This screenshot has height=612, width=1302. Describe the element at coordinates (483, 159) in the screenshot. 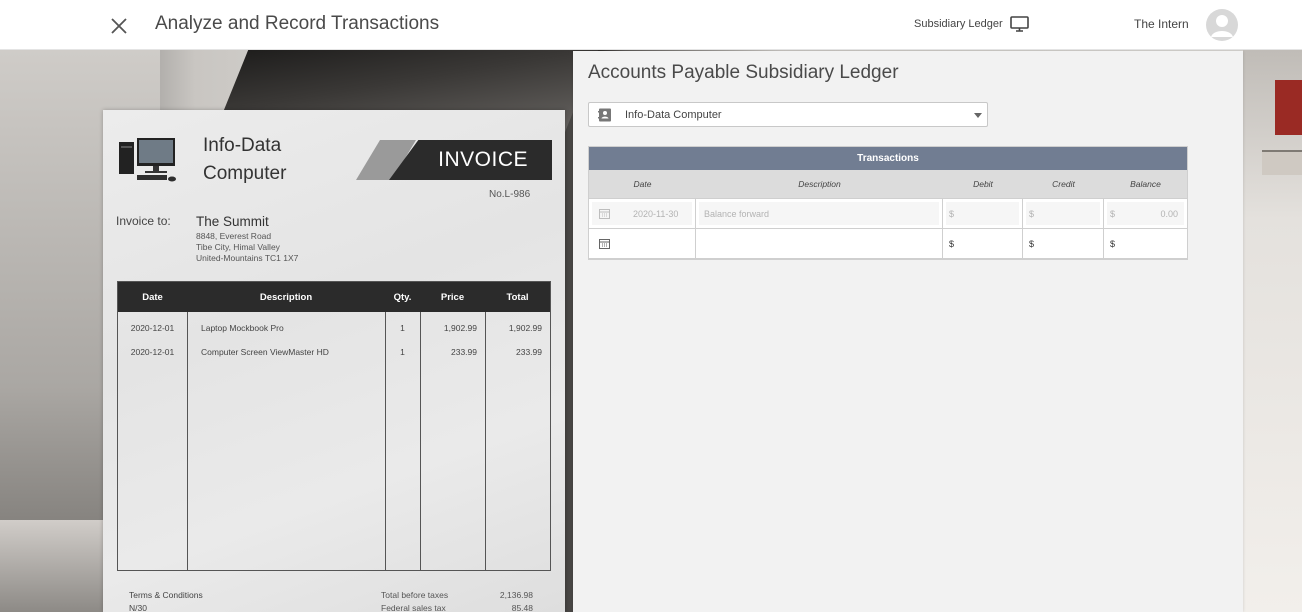

I see `invoice-banner-text: INVOICE` at that location.